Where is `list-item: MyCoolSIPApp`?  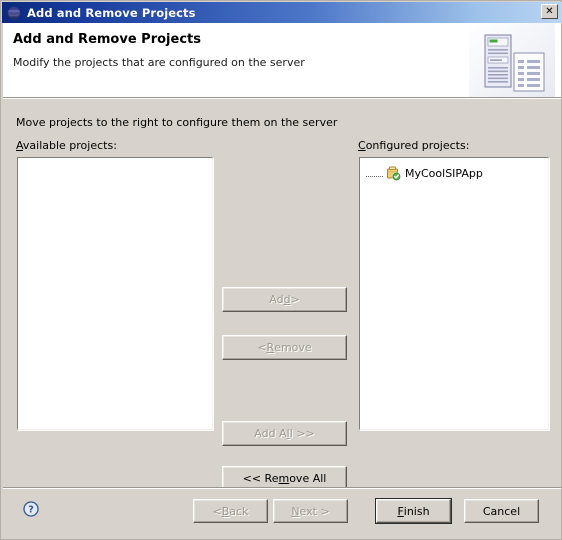 list-item: MyCoolSIPApp is located at coordinates (424, 173).